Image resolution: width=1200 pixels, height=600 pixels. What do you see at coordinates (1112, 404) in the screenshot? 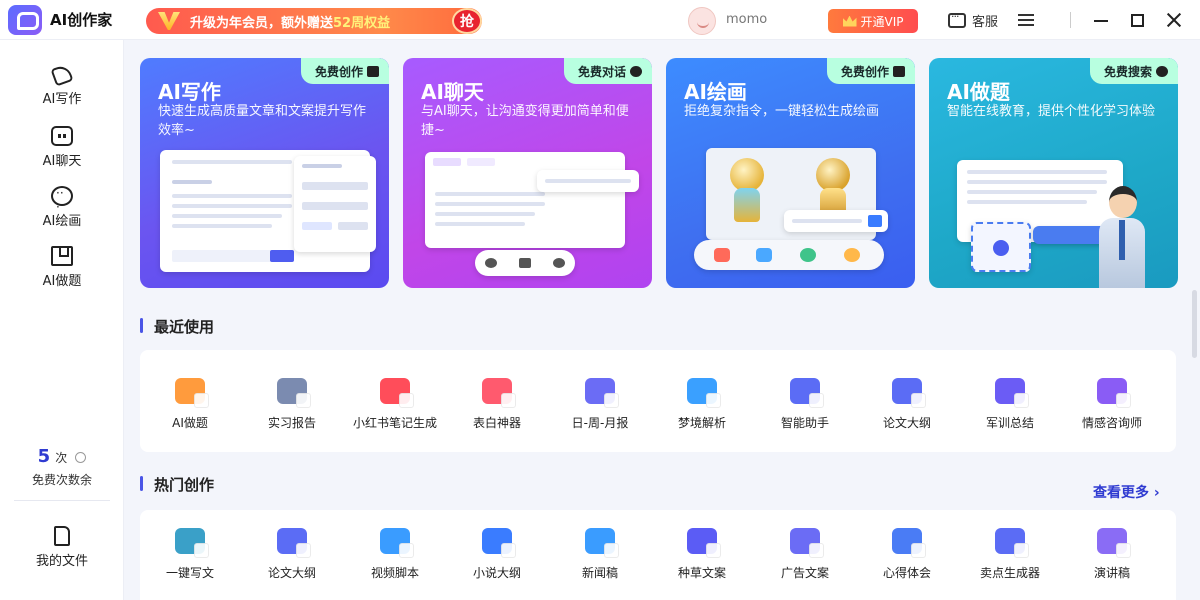
I see `tool-emotional-counselor: 情感咨询师` at bounding box center [1112, 404].